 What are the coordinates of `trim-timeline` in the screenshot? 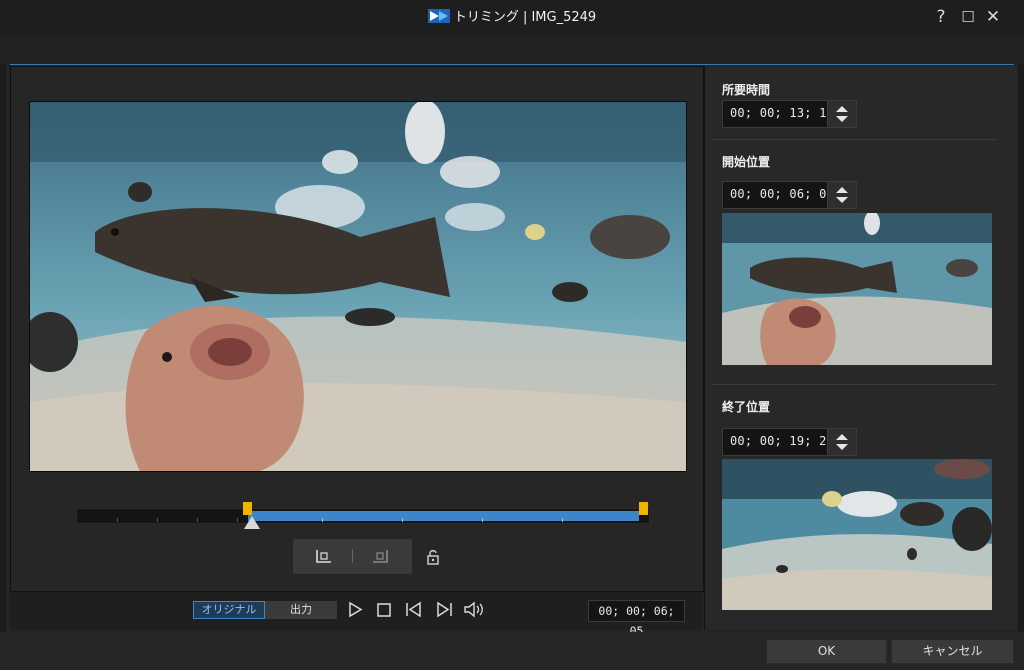 It's located at (363, 516).